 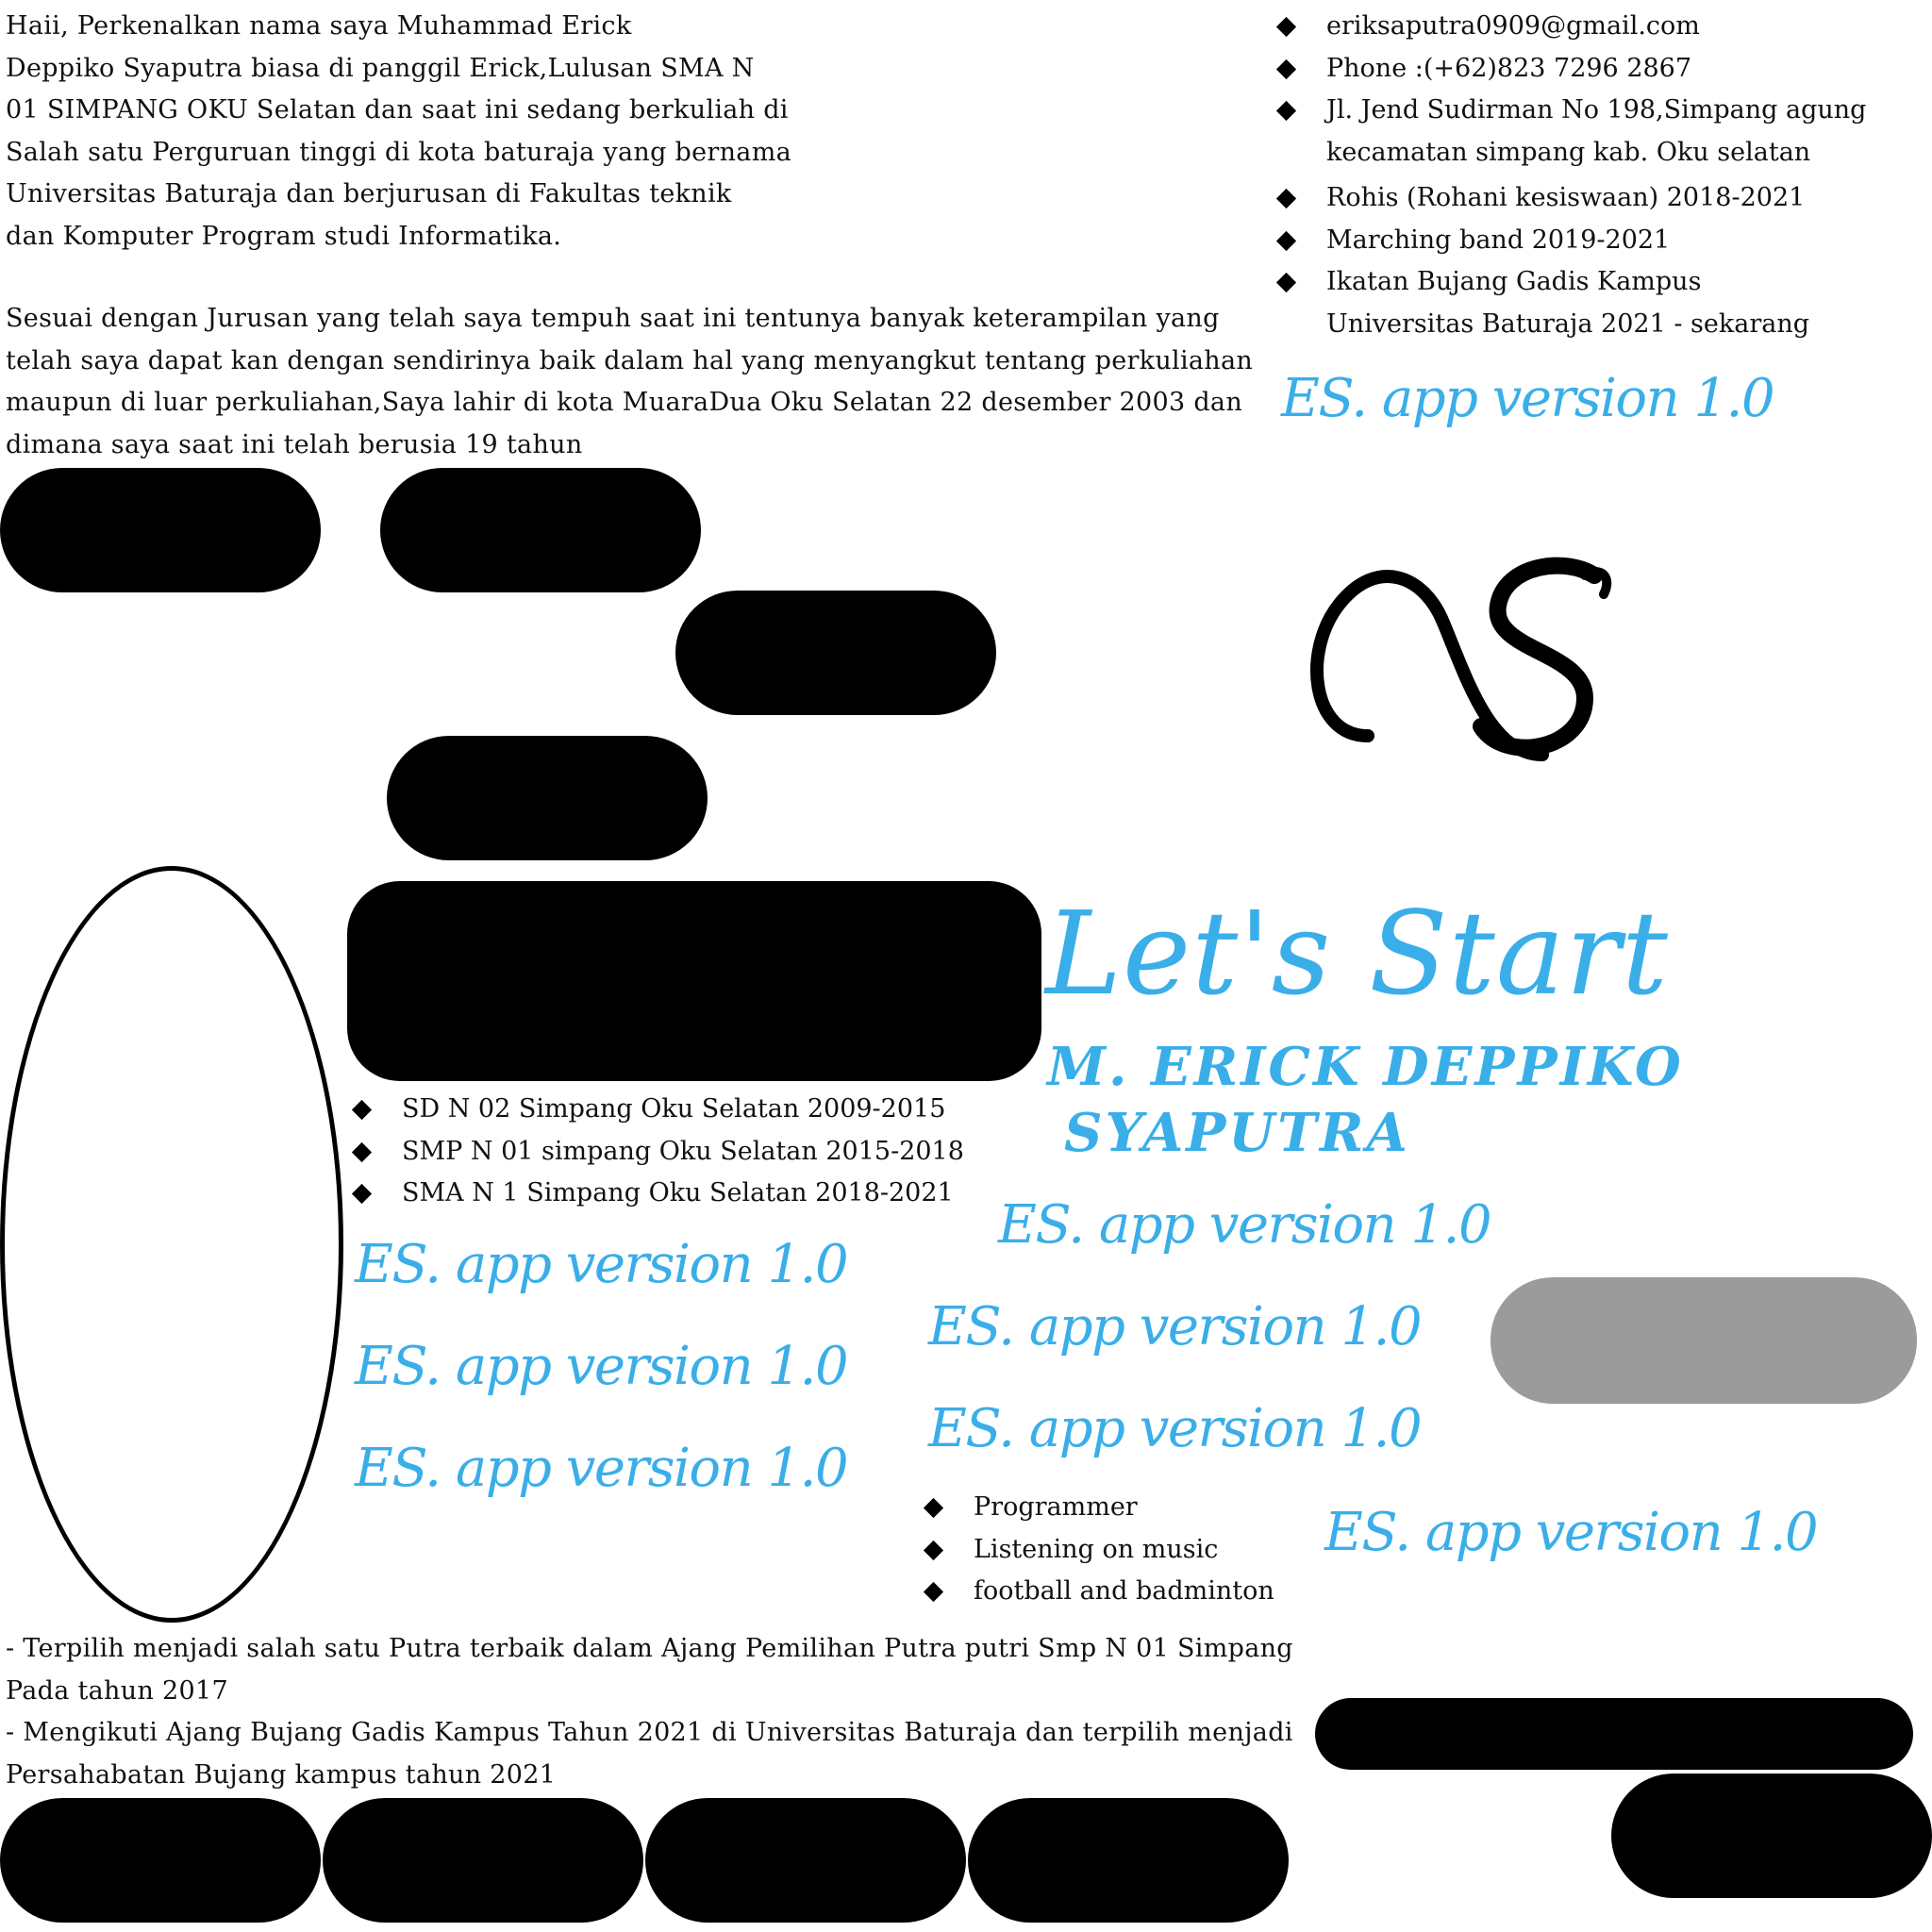 What do you see at coordinates (1237, 1133) in the screenshot?
I see `hero-name-line2: SYAPUTRA` at bounding box center [1237, 1133].